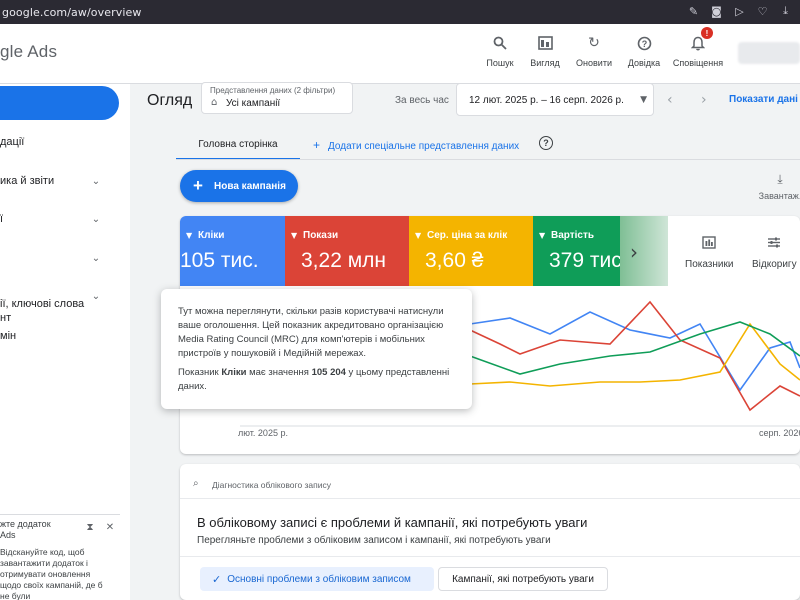 The width and height of the screenshot is (800, 600). Describe the element at coordinates (594, 63) in the screenshot. I see `refresh-label: Оновити` at that location.